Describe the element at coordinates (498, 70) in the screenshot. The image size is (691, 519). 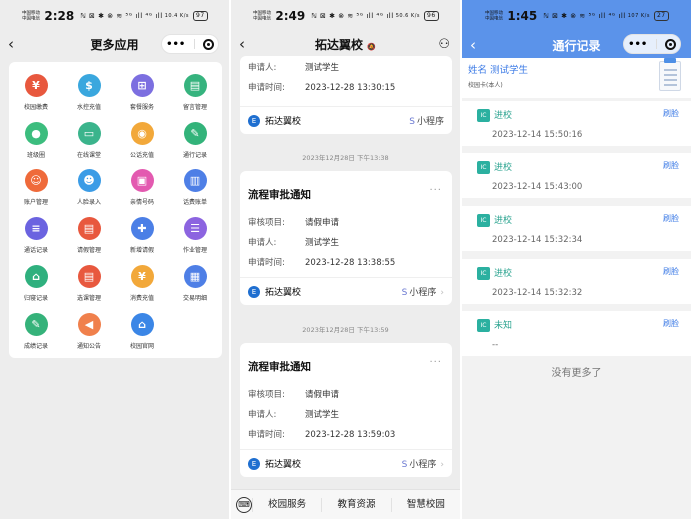
I see `user-name: 姓名 测试学生` at that location.